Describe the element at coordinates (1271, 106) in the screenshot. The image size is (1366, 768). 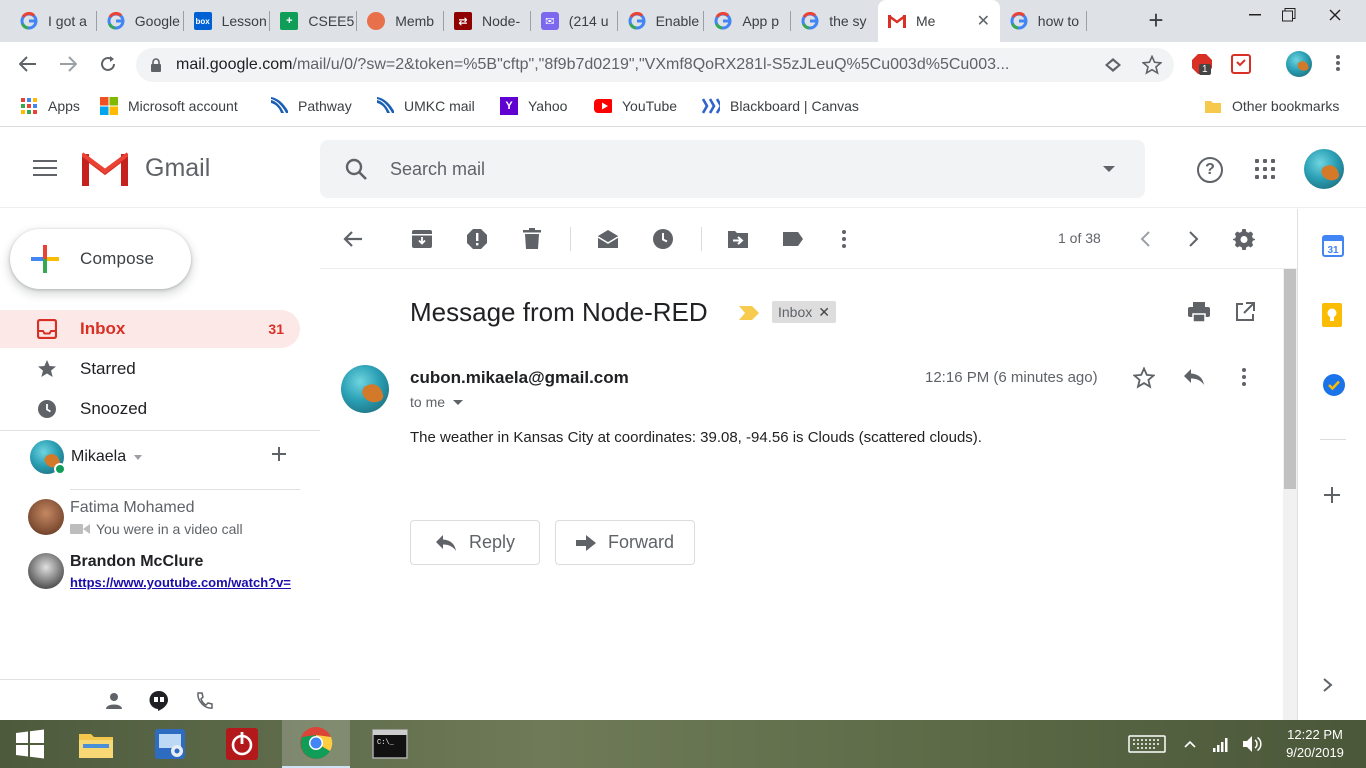
I see `other-bookmarks: Other bookmarks` at that location.